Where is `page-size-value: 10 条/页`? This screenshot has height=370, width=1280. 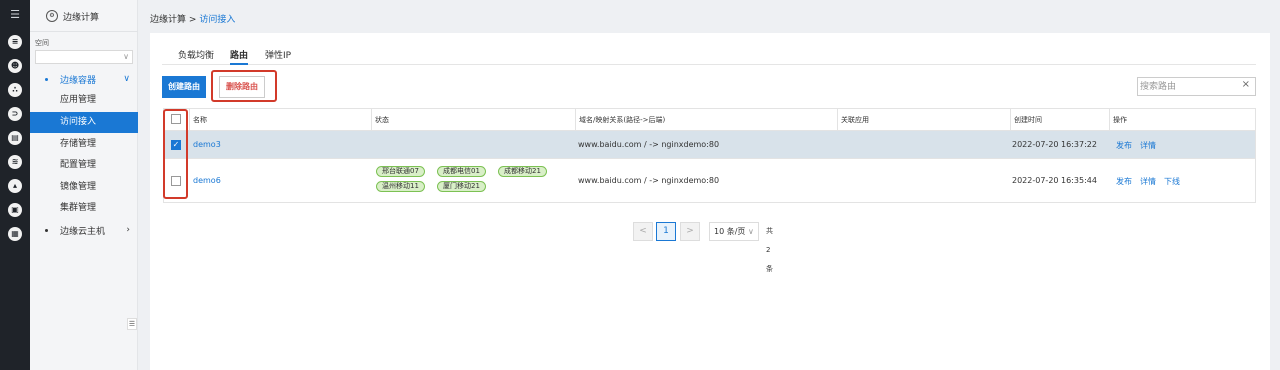 page-size-value: 10 条/页 is located at coordinates (730, 231).